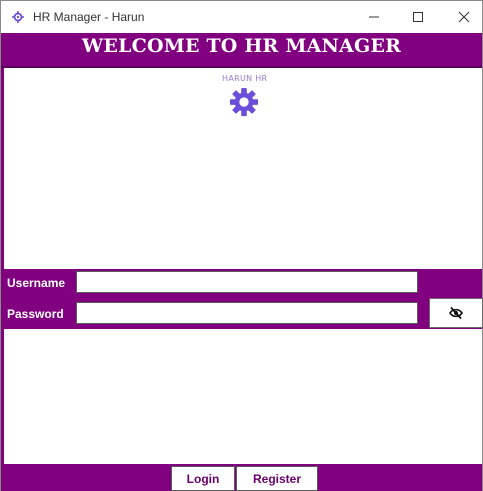 The image size is (483, 491). I want to click on username-label: Username, so click(36, 283).